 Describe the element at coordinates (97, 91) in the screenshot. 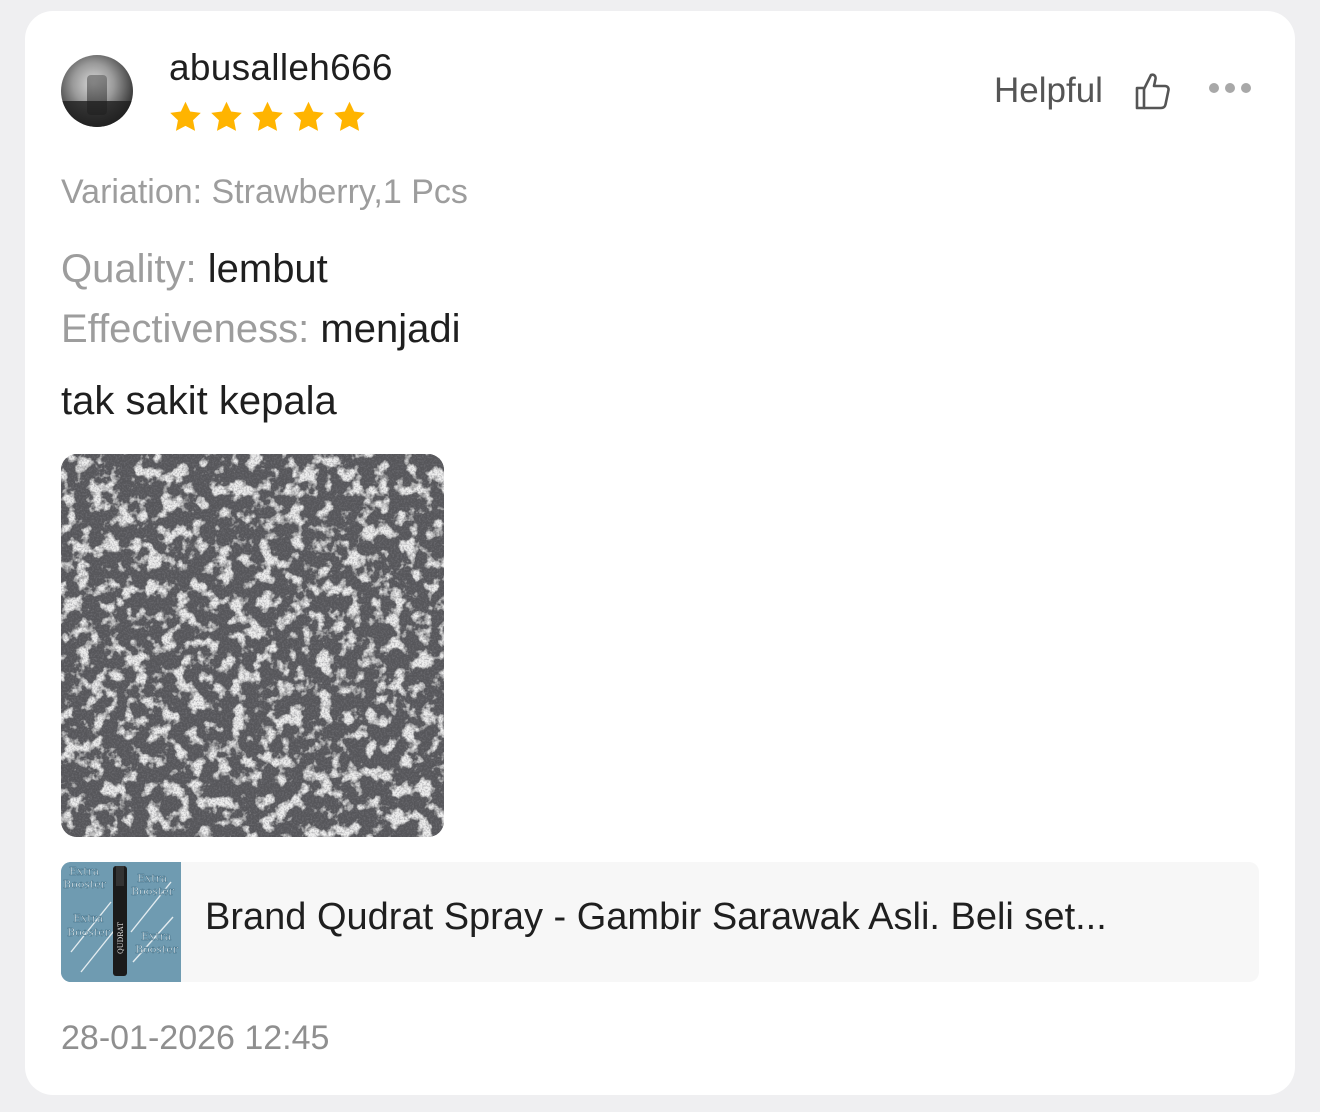

I see `user-avatar` at that location.